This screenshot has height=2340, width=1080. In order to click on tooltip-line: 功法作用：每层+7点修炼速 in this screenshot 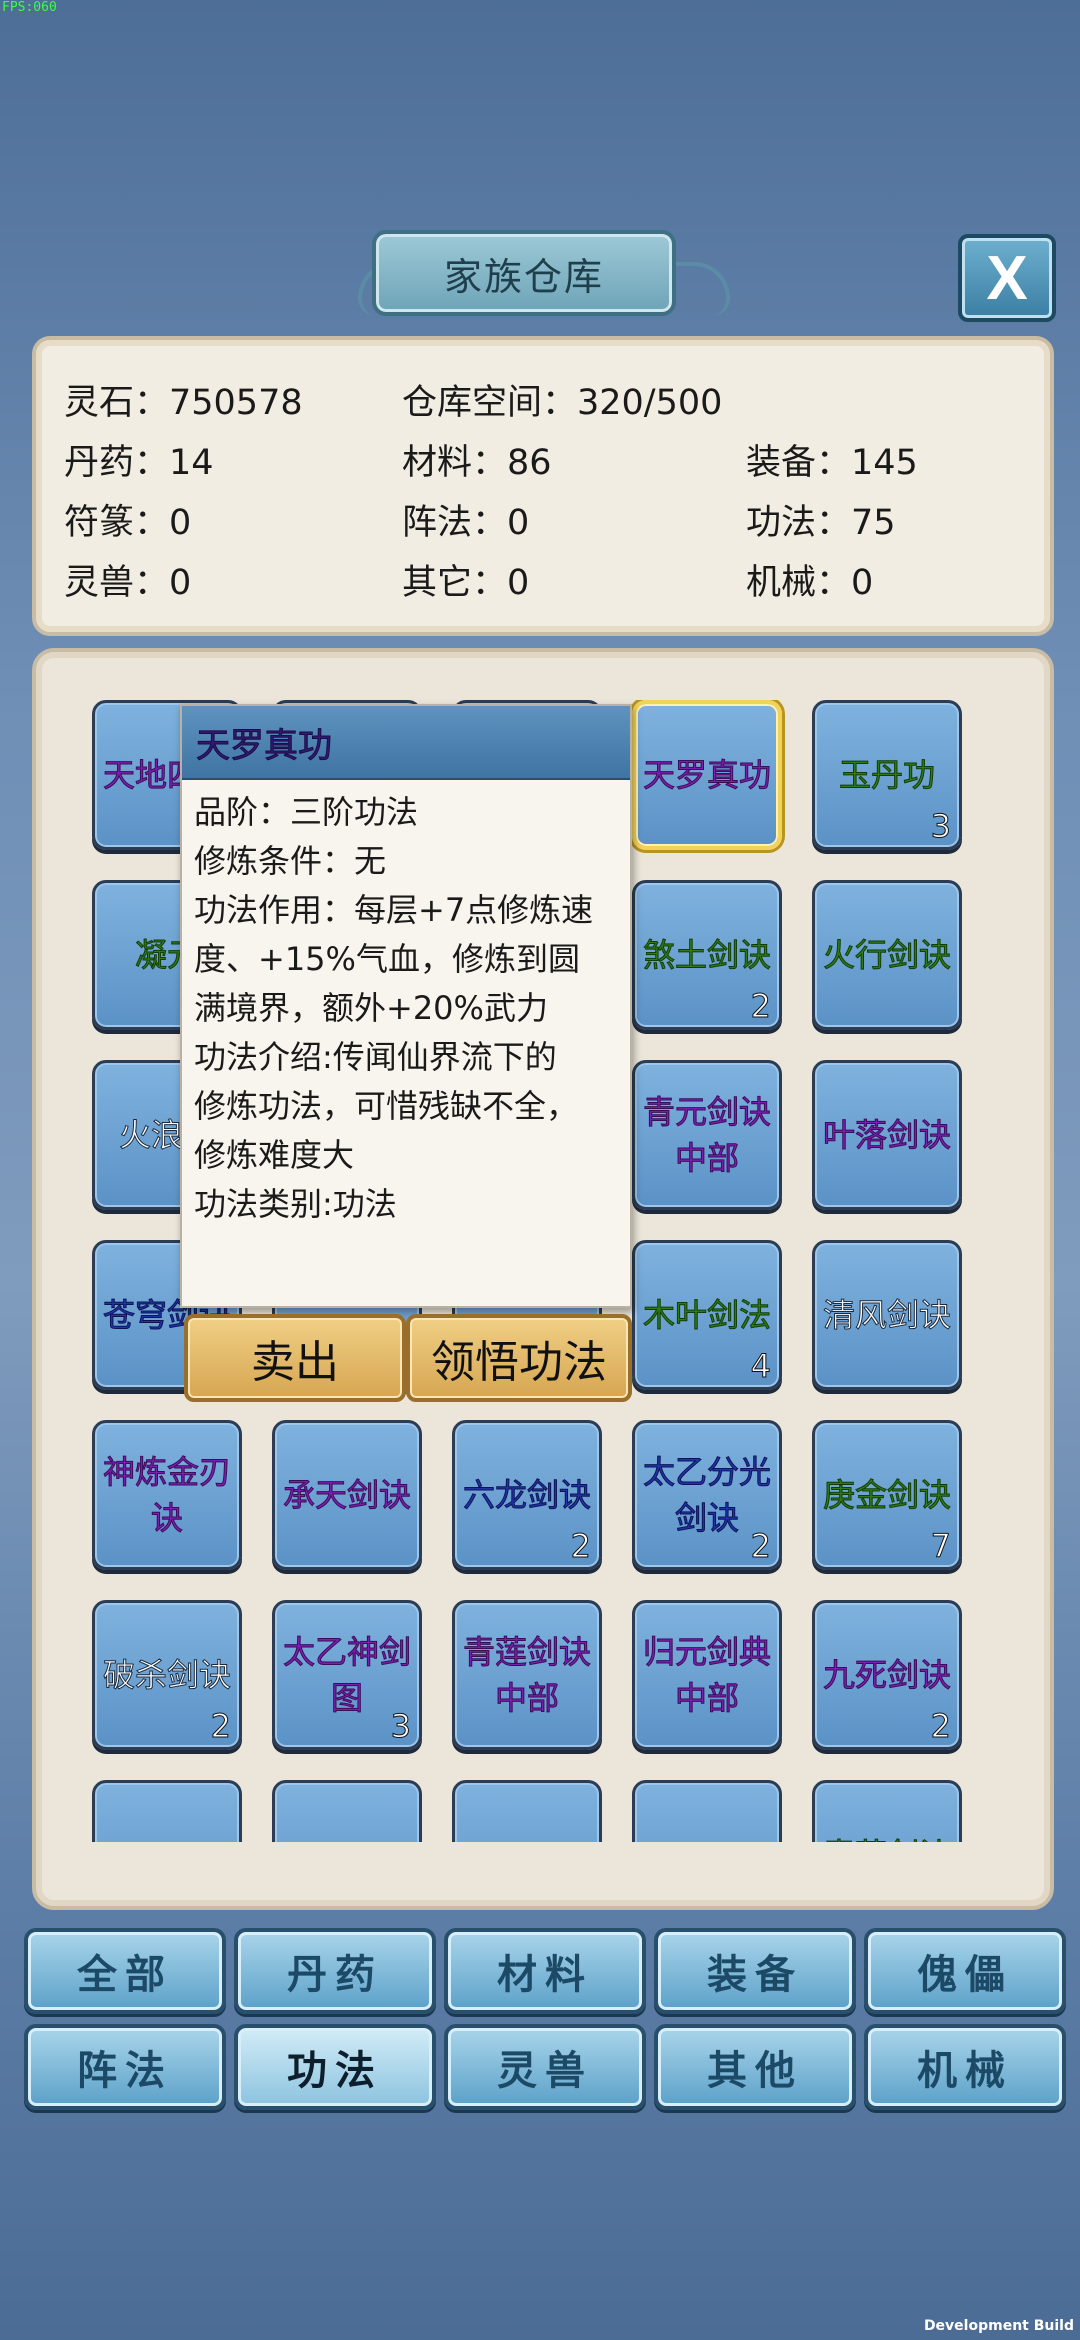, I will do `click(394, 910)`.